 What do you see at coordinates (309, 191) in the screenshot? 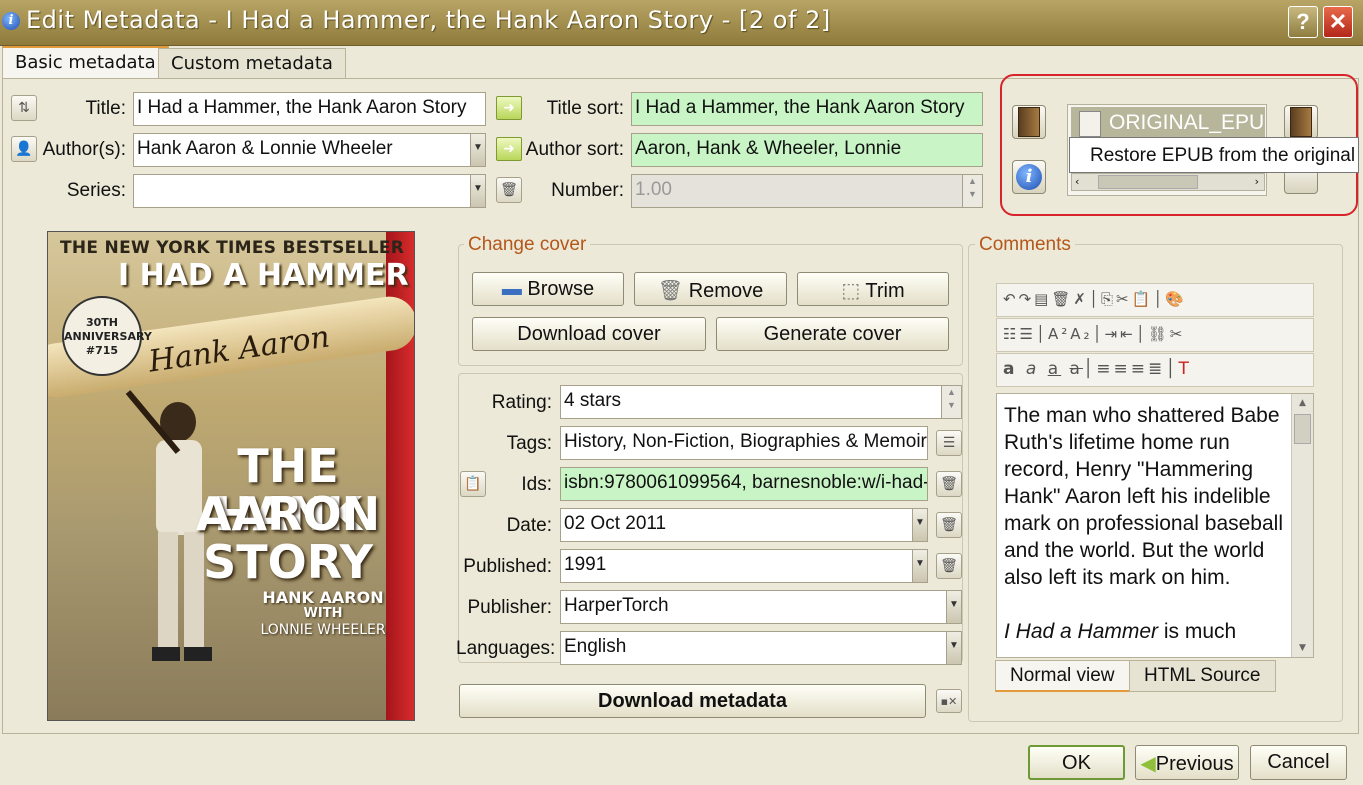
I see `series-combo: ▼` at bounding box center [309, 191].